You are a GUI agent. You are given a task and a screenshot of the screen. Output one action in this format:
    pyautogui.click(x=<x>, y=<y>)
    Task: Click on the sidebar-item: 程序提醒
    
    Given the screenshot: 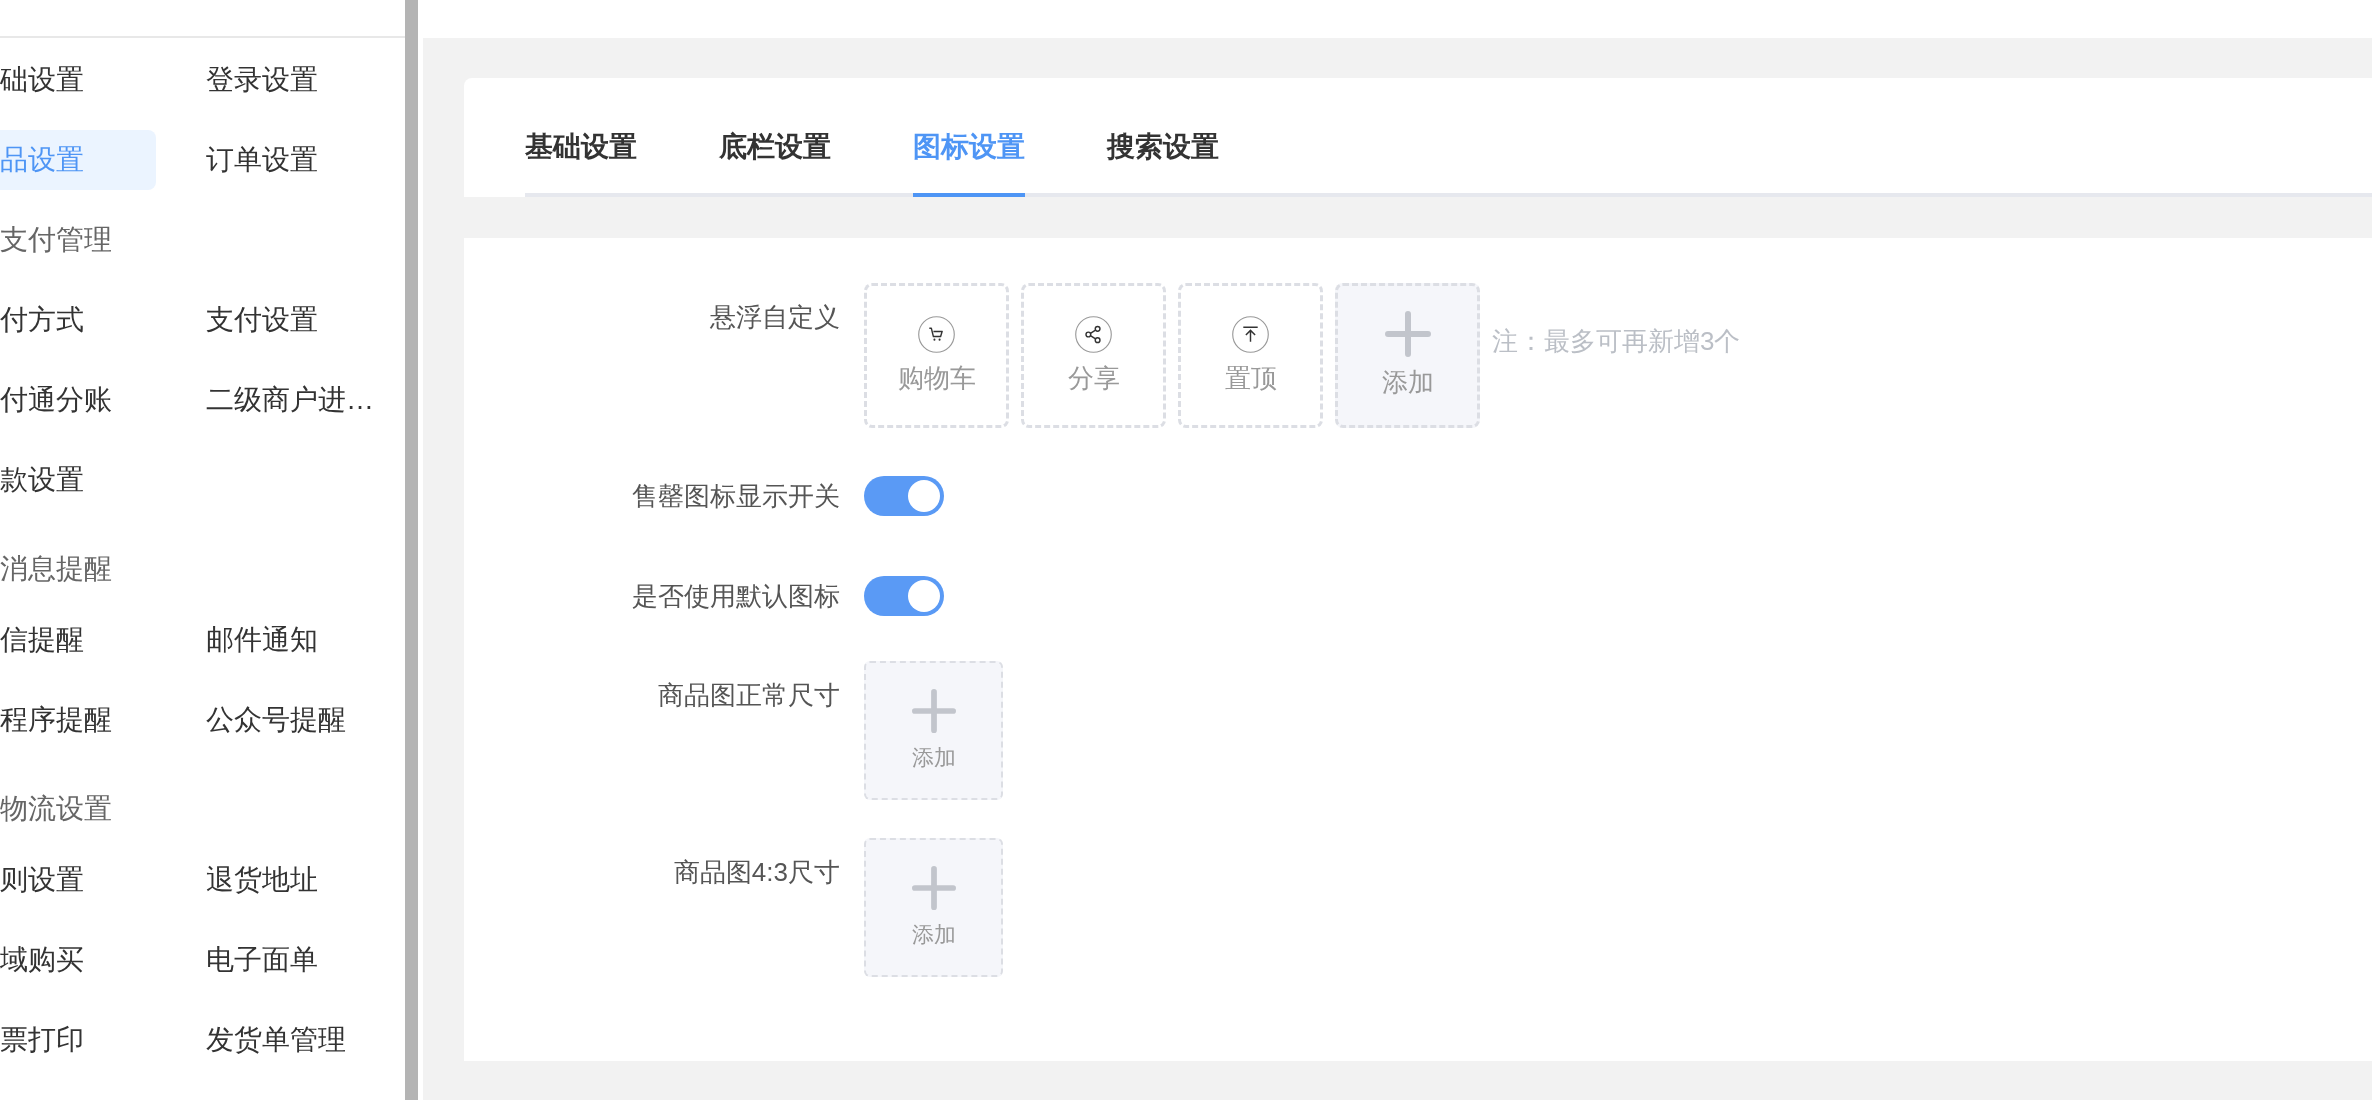 What is the action you would take?
    pyautogui.click(x=56, y=720)
    